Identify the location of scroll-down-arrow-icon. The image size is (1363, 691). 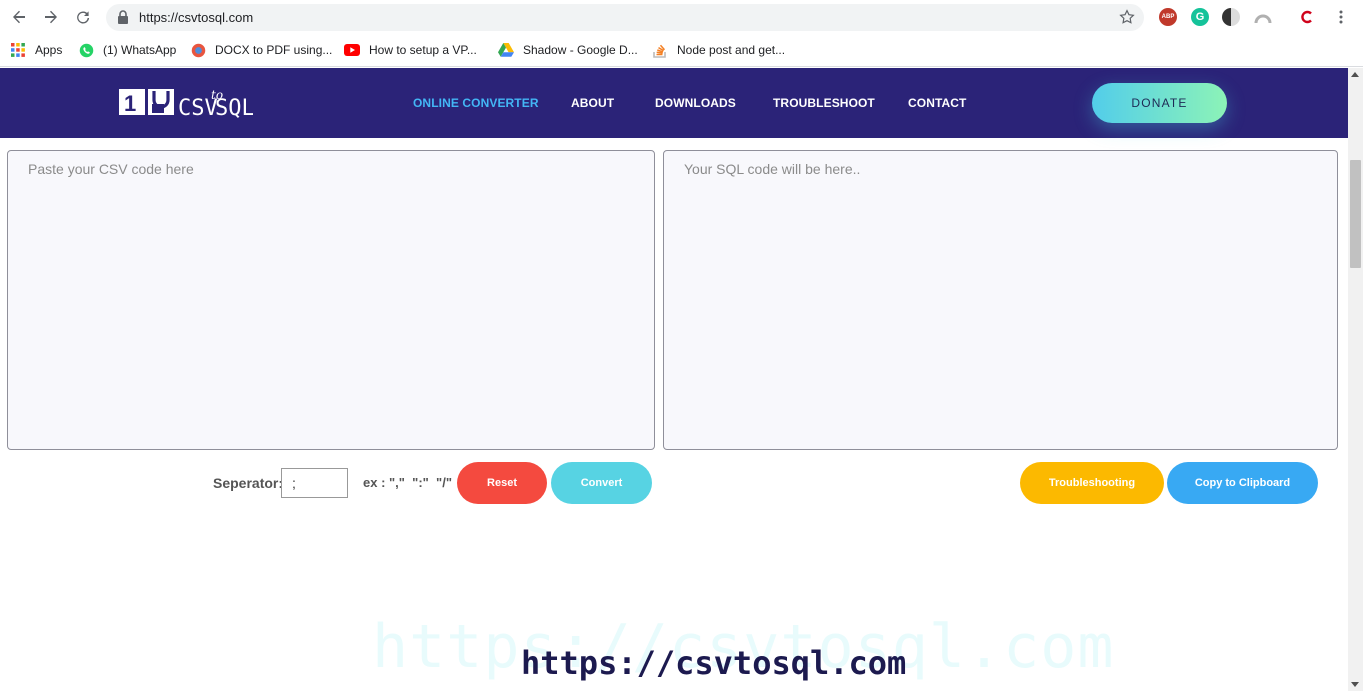
(1355, 684).